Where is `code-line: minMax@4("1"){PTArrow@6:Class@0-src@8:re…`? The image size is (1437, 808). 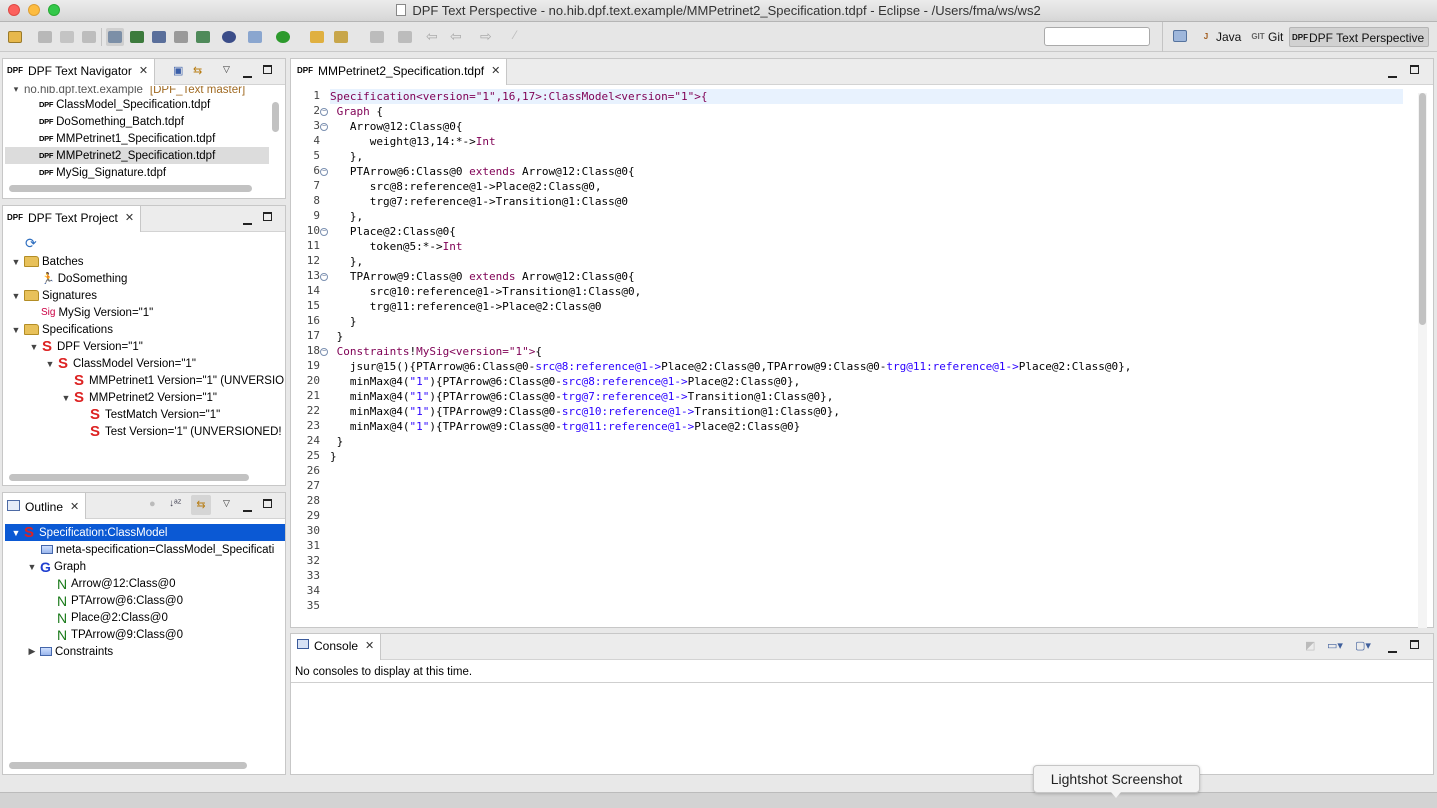
code-line: minMax@4("1"){PTArrow@6:Class@0-src@8:re… is located at coordinates (866, 381).